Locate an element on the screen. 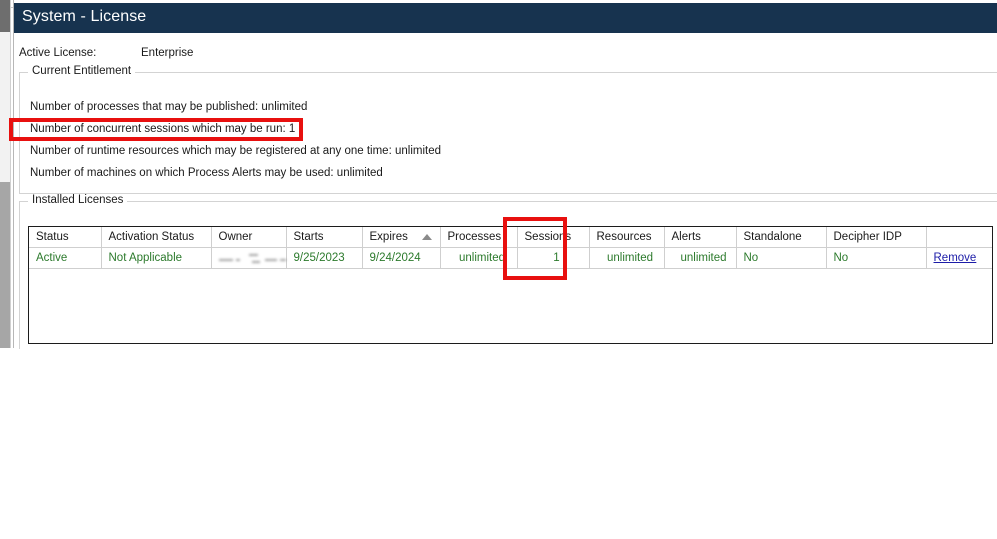 The width and height of the screenshot is (997, 539). current-entitlement-legend: Current Entitlement is located at coordinates (82, 71).